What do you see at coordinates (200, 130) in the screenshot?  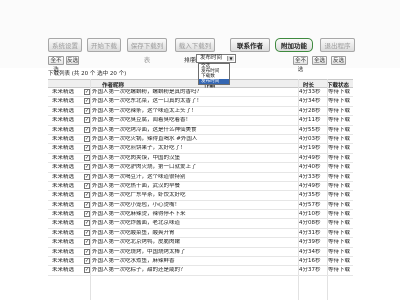 I see `table-row: ✓ 未来精选 外国人第一次吃烤冷面，这是什么神仙美食 4分55秒 等待下载` at bounding box center [200, 130].